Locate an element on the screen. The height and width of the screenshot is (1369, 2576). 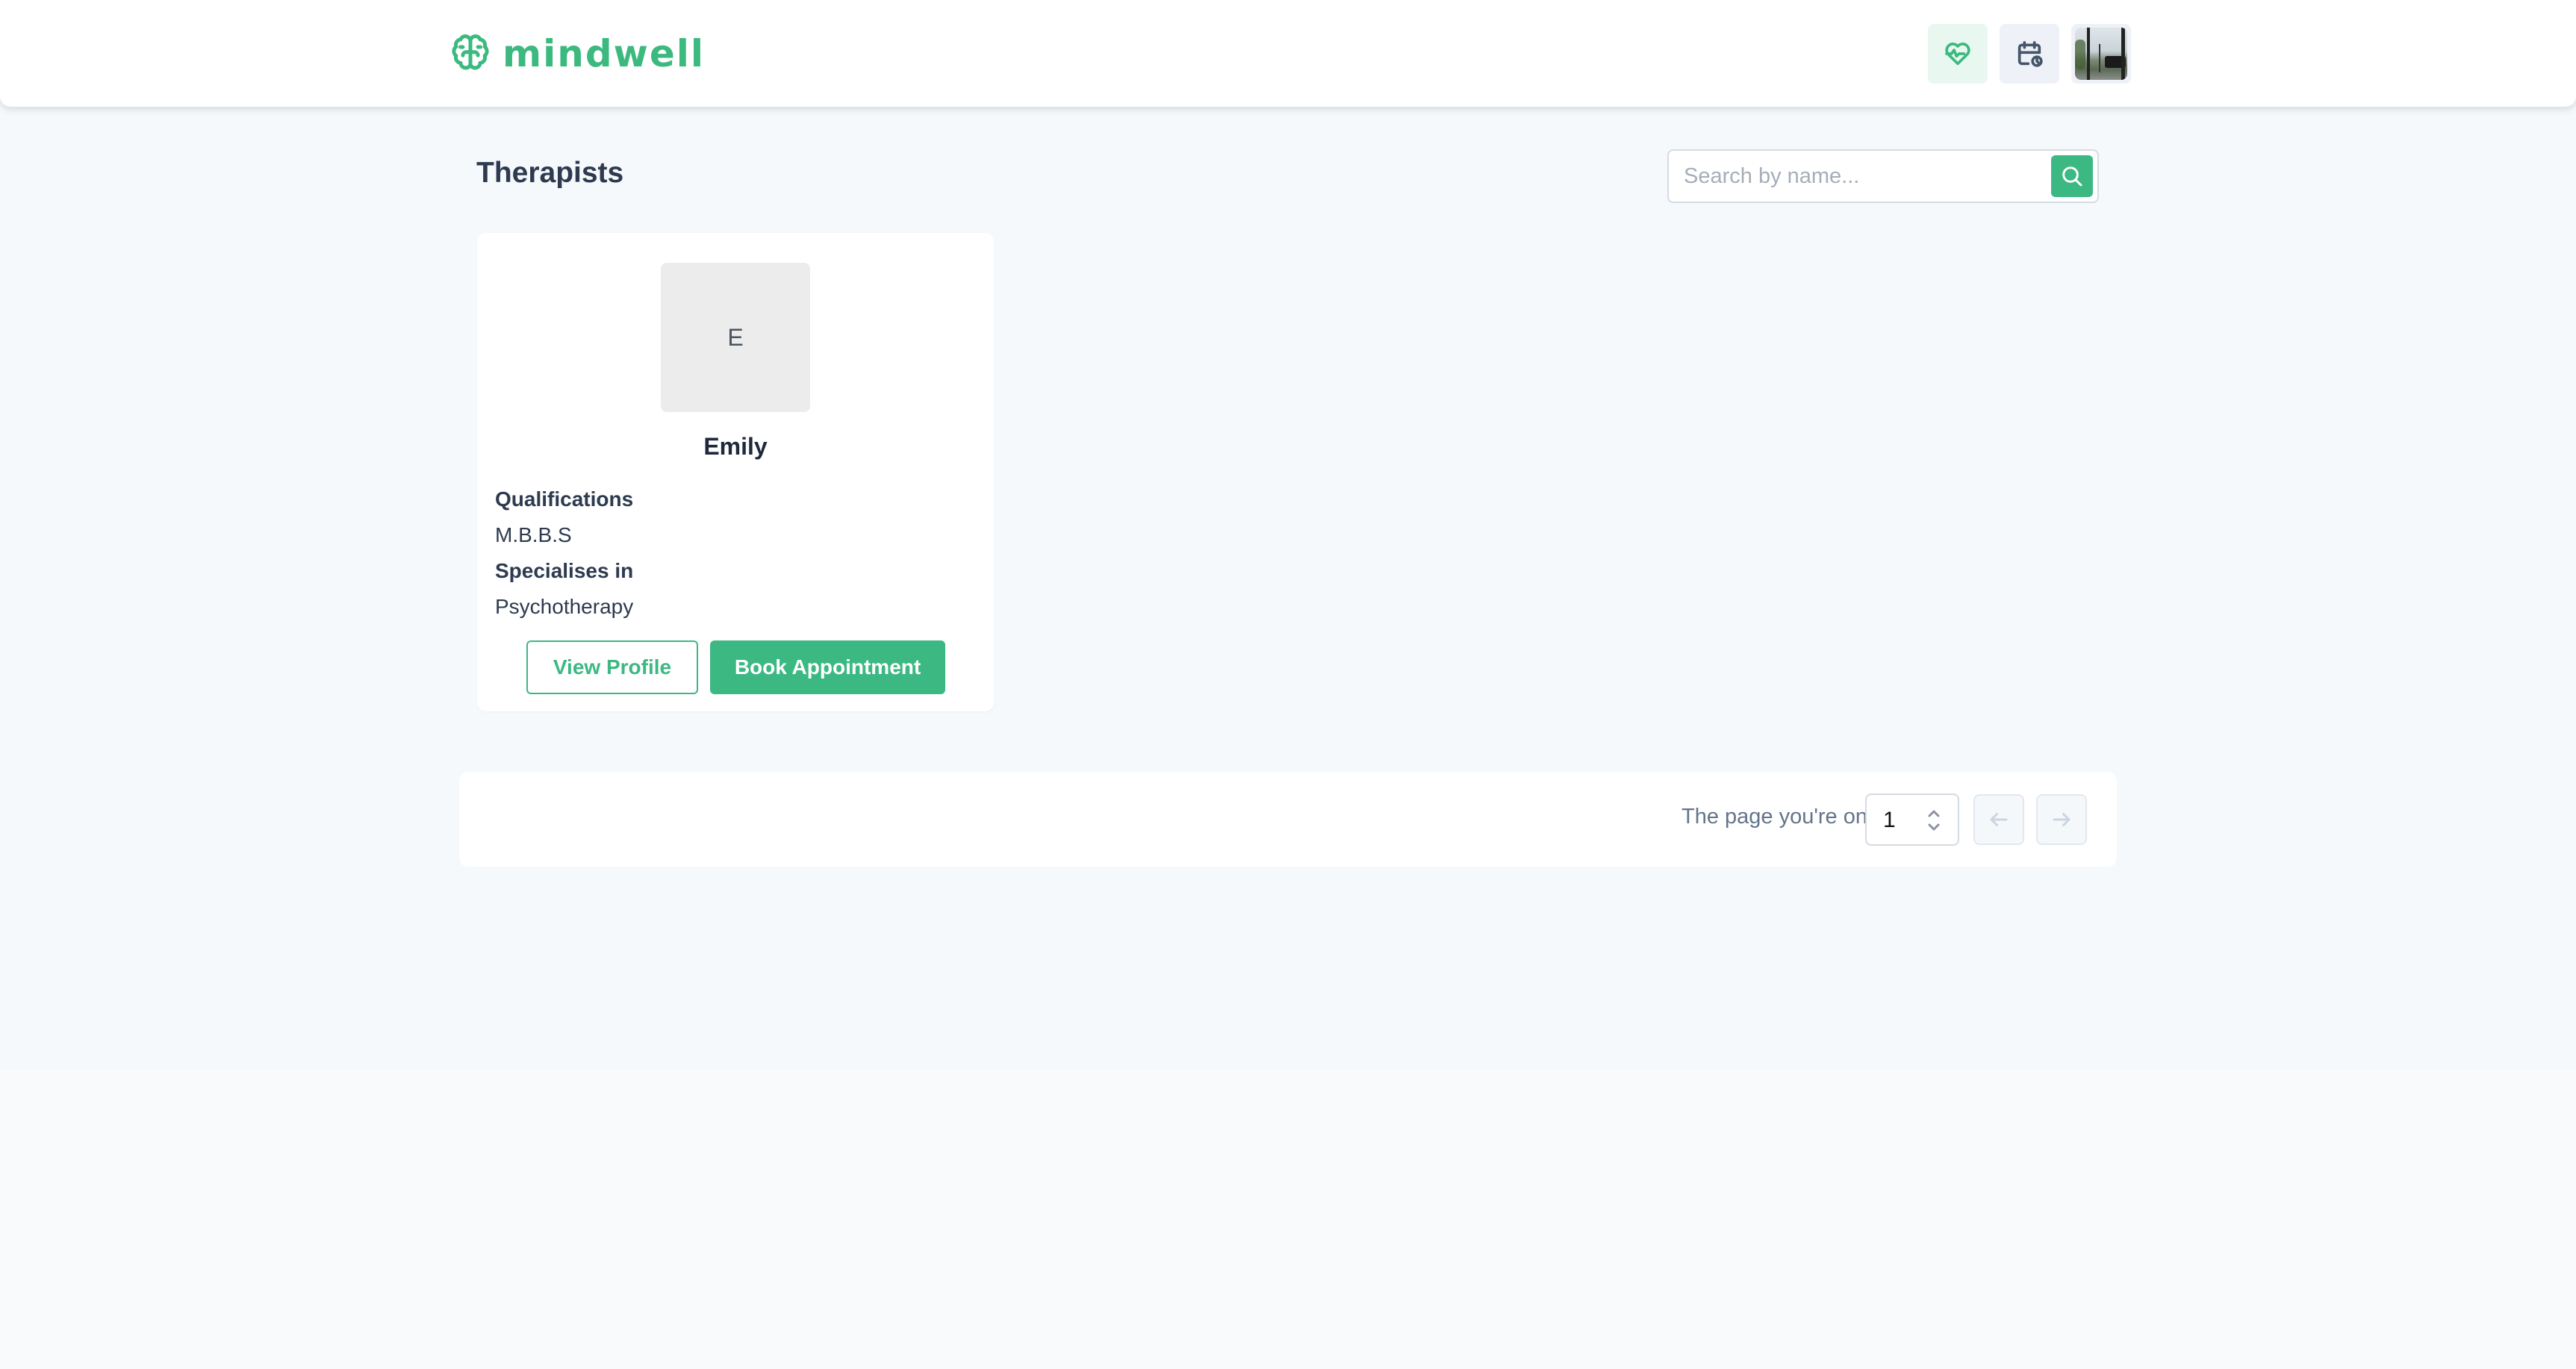
brand-name: mindwell is located at coordinates (604, 54).